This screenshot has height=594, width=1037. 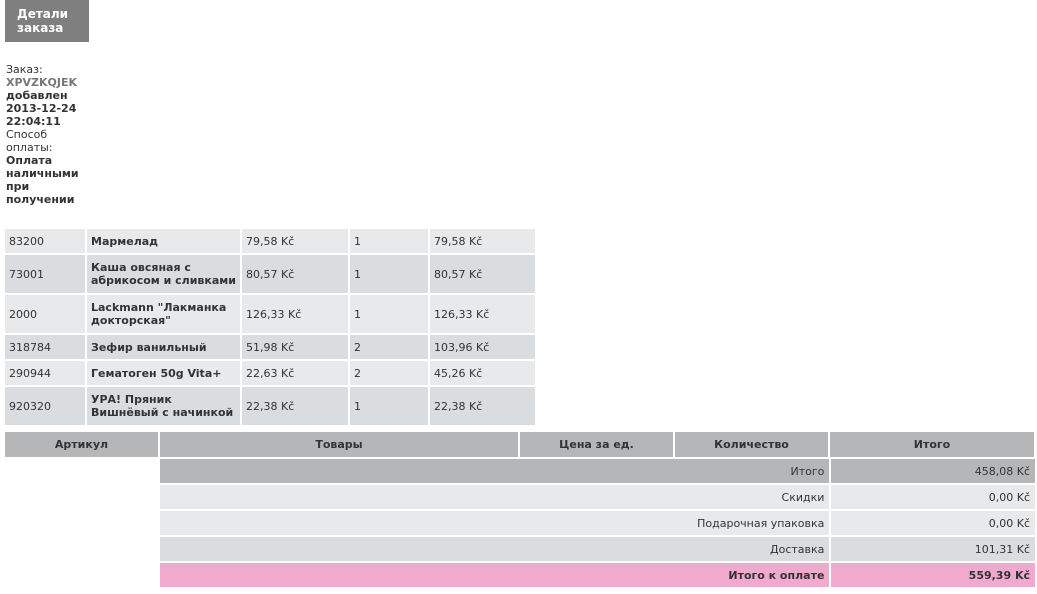 I want to click on column-header-sku: Артикул, so click(x=81, y=444).